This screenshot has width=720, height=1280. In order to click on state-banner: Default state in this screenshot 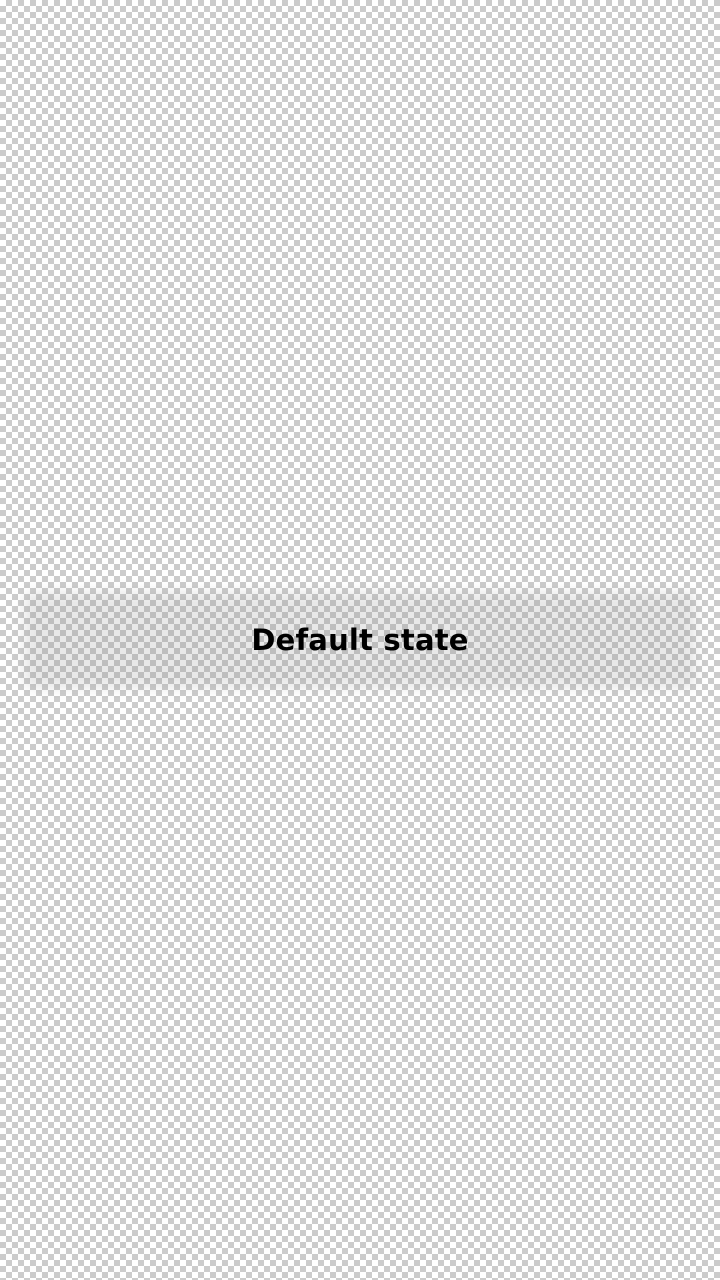, I will do `click(360, 640)`.